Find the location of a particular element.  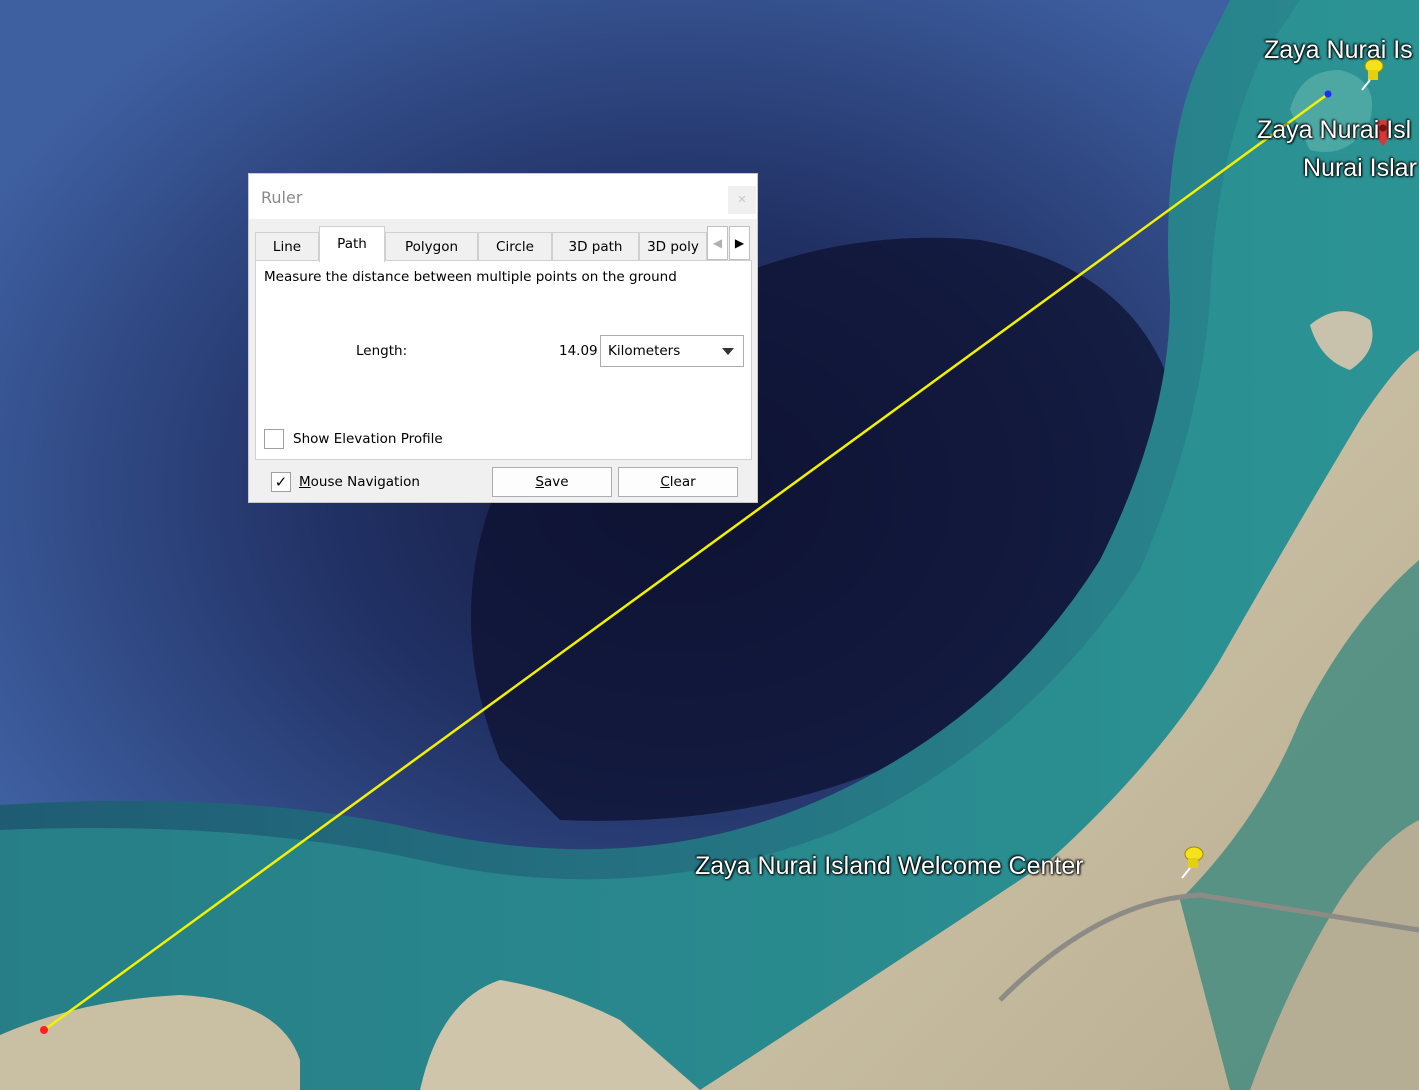

mouse-navigation-checkbox: ✓ is located at coordinates (281, 482).